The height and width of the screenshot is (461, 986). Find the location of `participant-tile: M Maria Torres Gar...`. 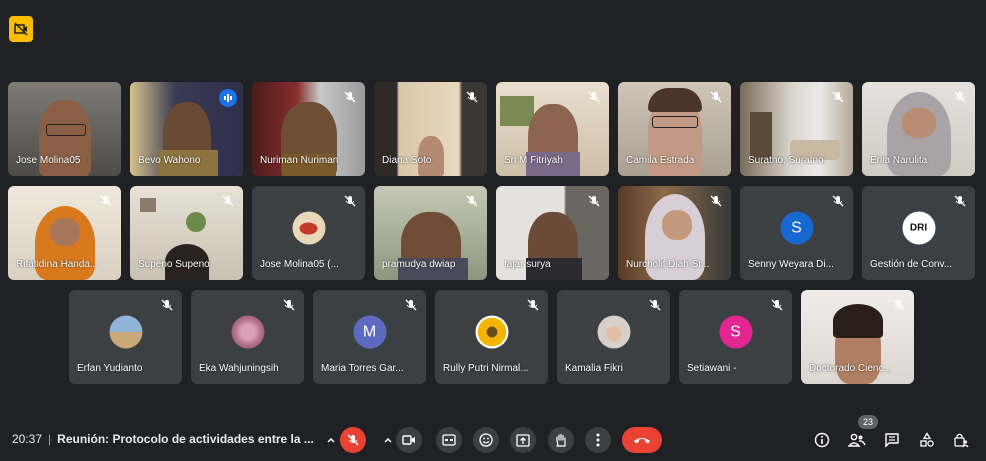

participant-tile: M Maria Torres Gar... is located at coordinates (369, 337).